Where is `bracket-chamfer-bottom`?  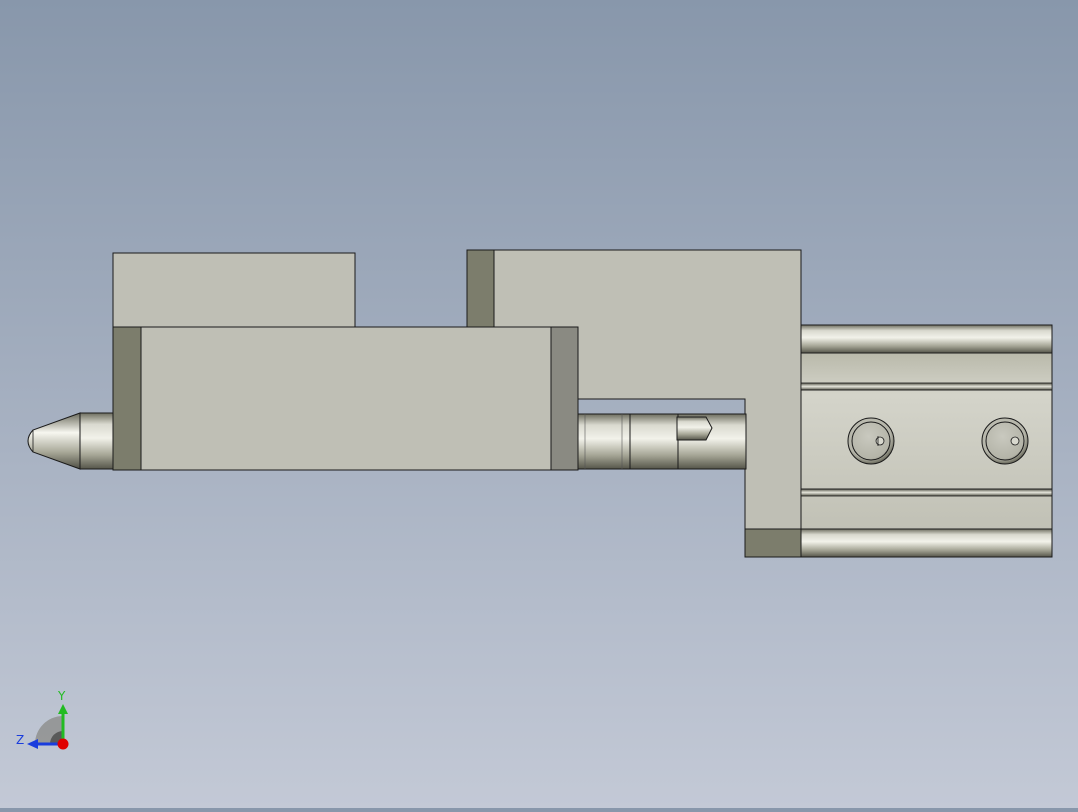 bracket-chamfer-bottom is located at coordinates (773, 543).